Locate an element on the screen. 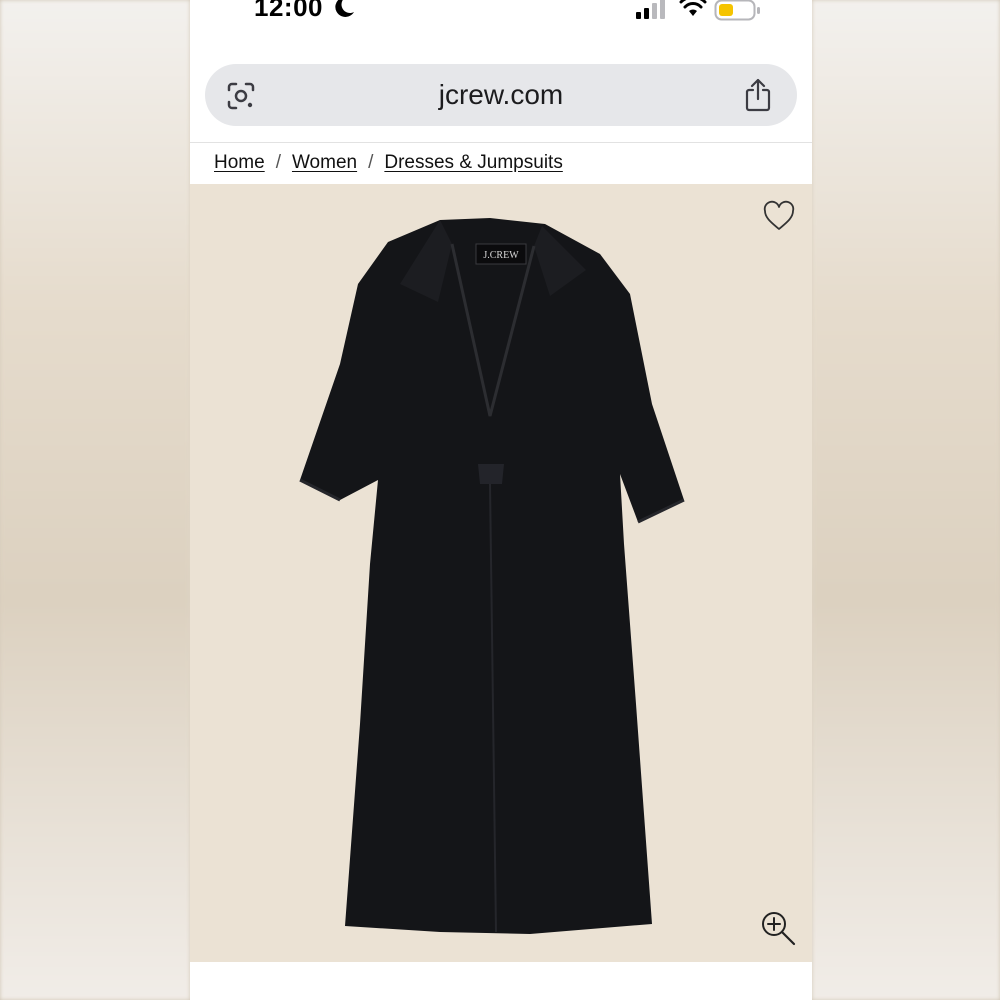  breadcrumb: Home / Women / Dresses & Jumpsuits is located at coordinates (388, 163).